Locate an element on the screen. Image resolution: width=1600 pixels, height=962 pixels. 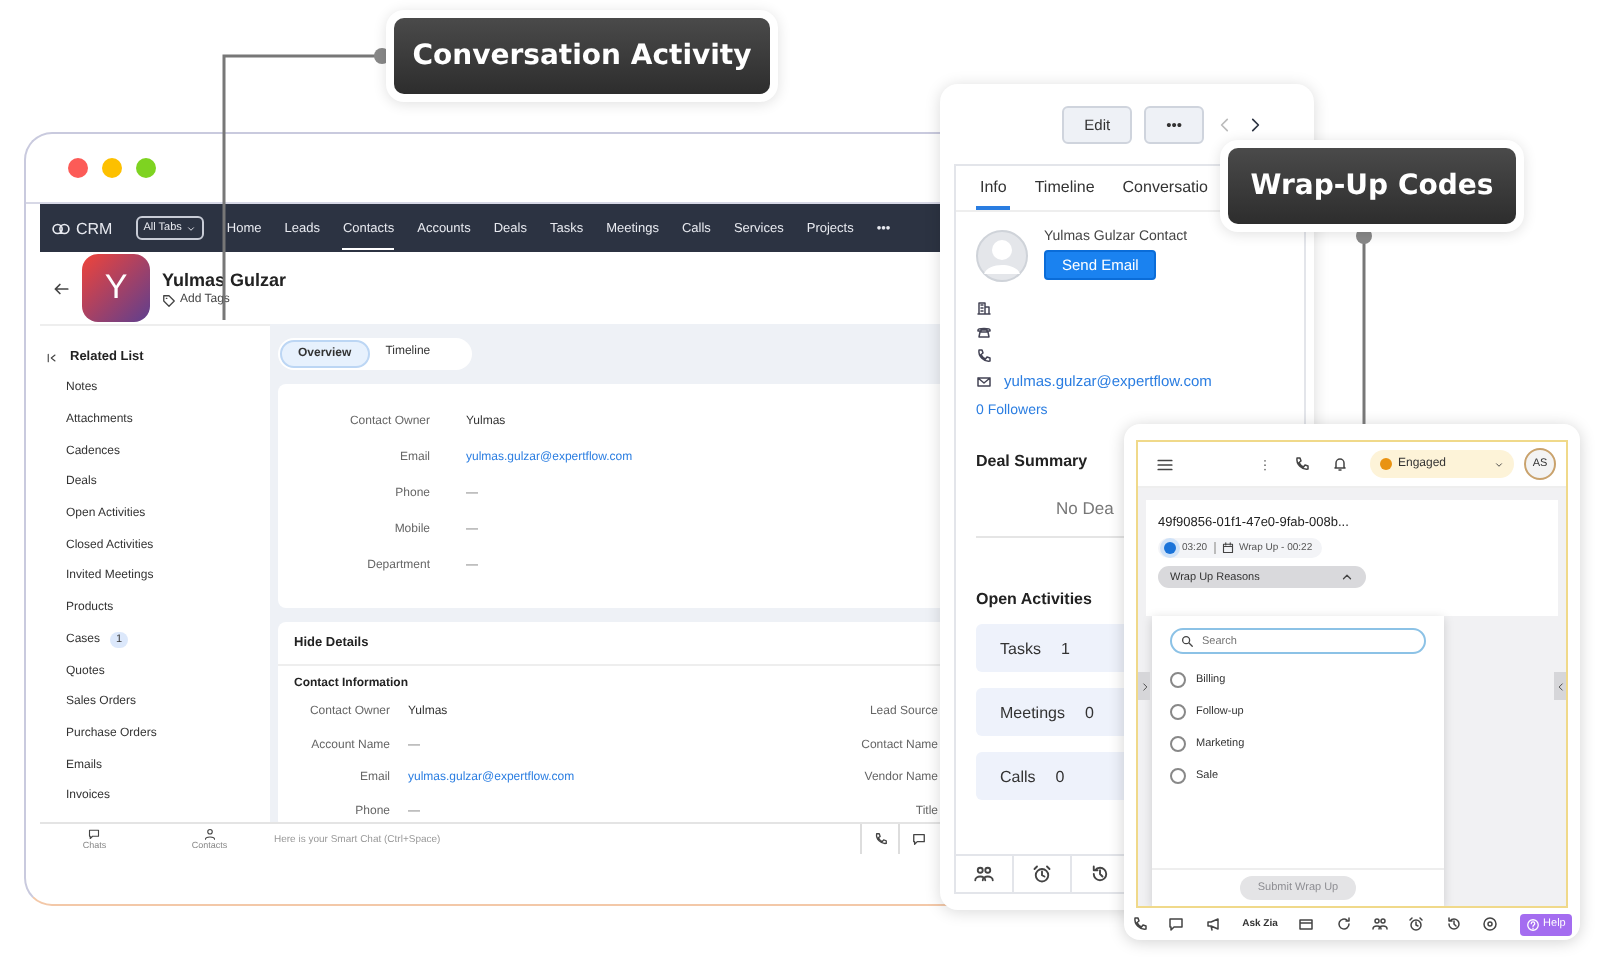
panel-tab: Info is located at coordinates (993, 188).